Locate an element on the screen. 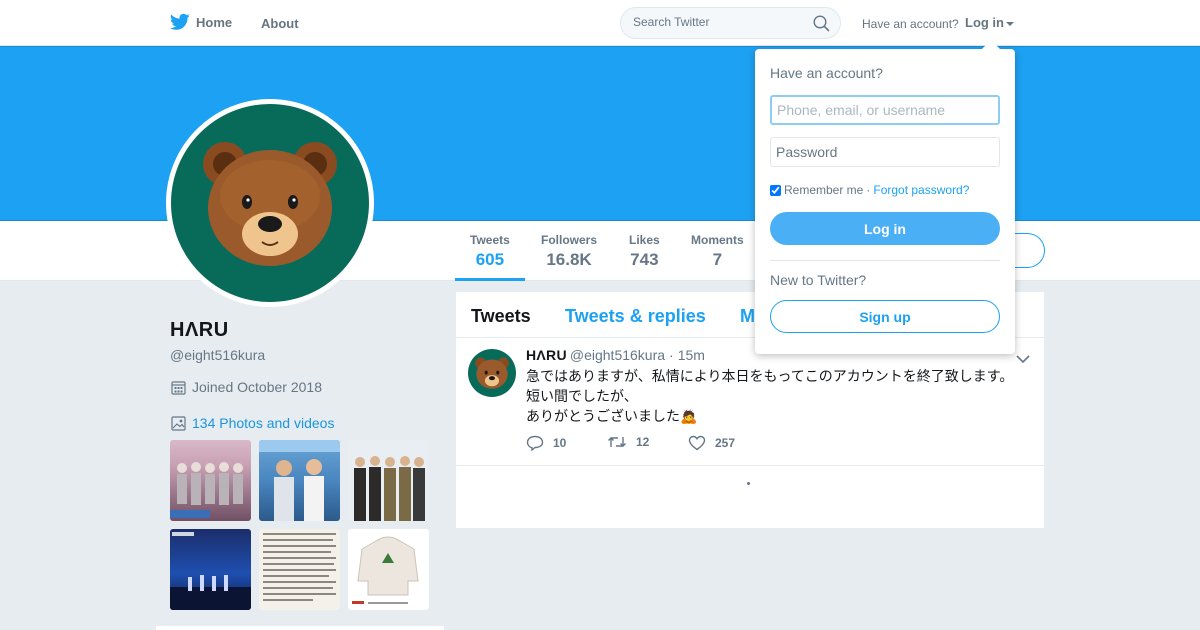 The height and width of the screenshot is (630, 1200). username-field is located at coordinates (885, 110).